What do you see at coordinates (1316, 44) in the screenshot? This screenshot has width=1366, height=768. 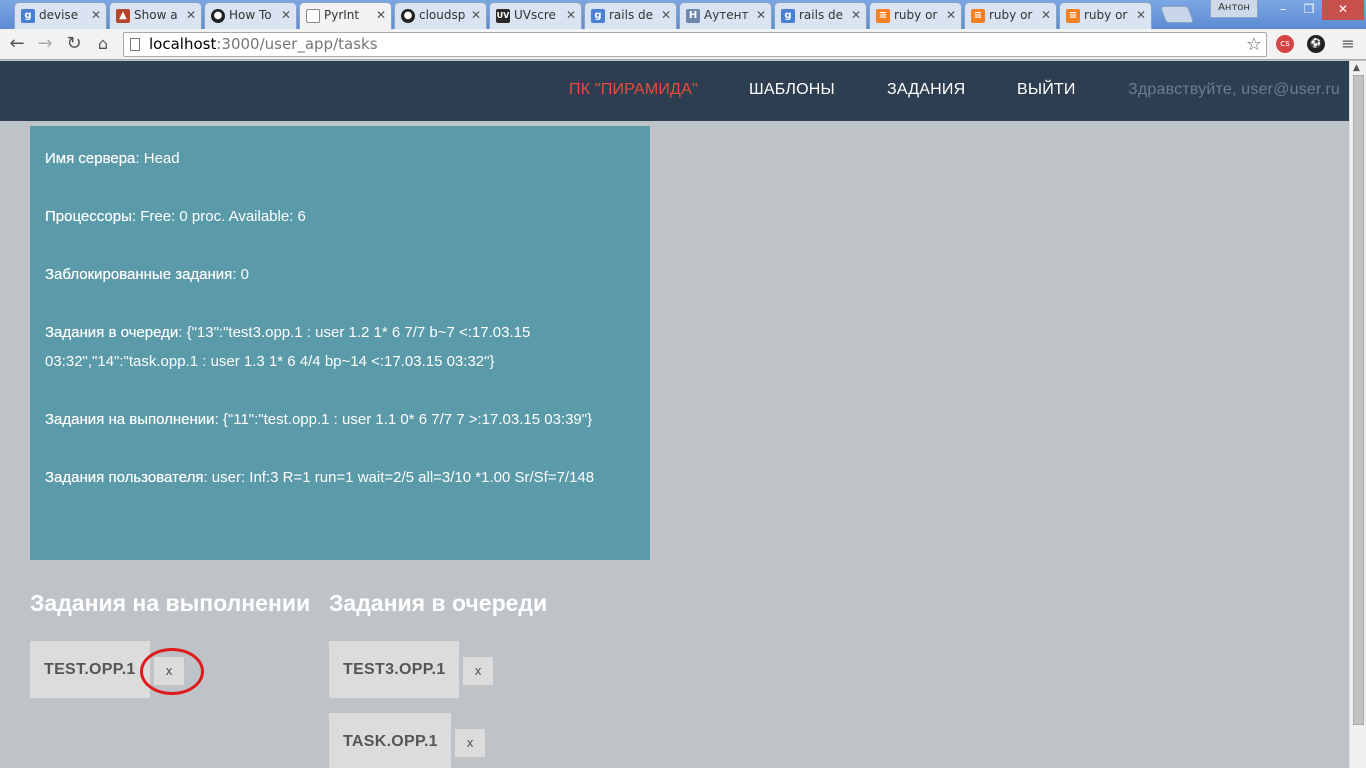 I see `ball-extension-icon: ⚽` at bounding box center [1316, 44].